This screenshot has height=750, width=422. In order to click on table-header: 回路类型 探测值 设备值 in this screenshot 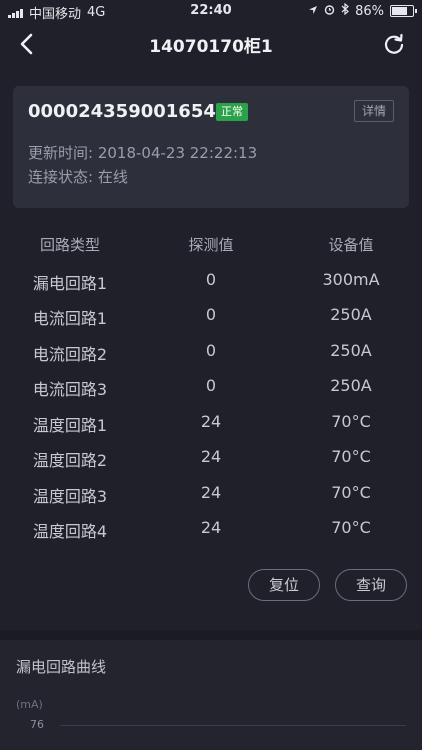, I will do `click(211, 244)`.